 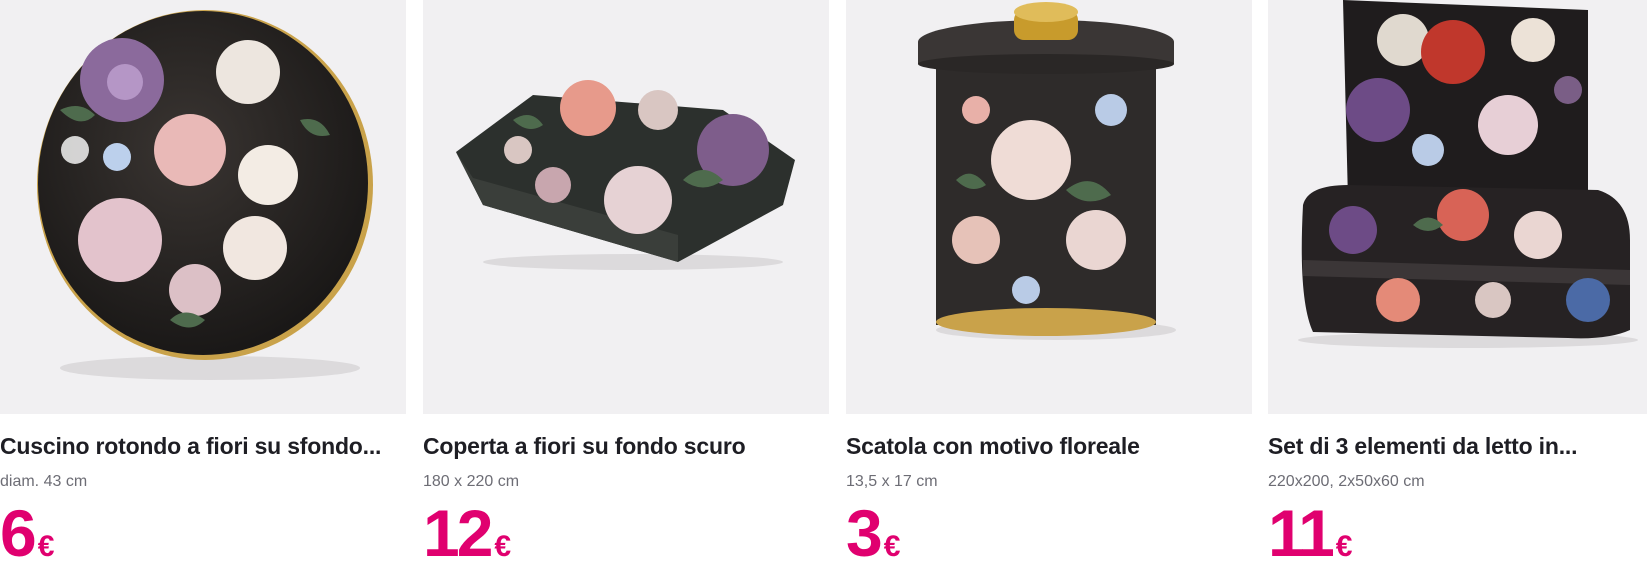 What do you see at coordinates (18, 533) in the screenshot?
I see `price-amount: 6` at bounding box center [18, 533].